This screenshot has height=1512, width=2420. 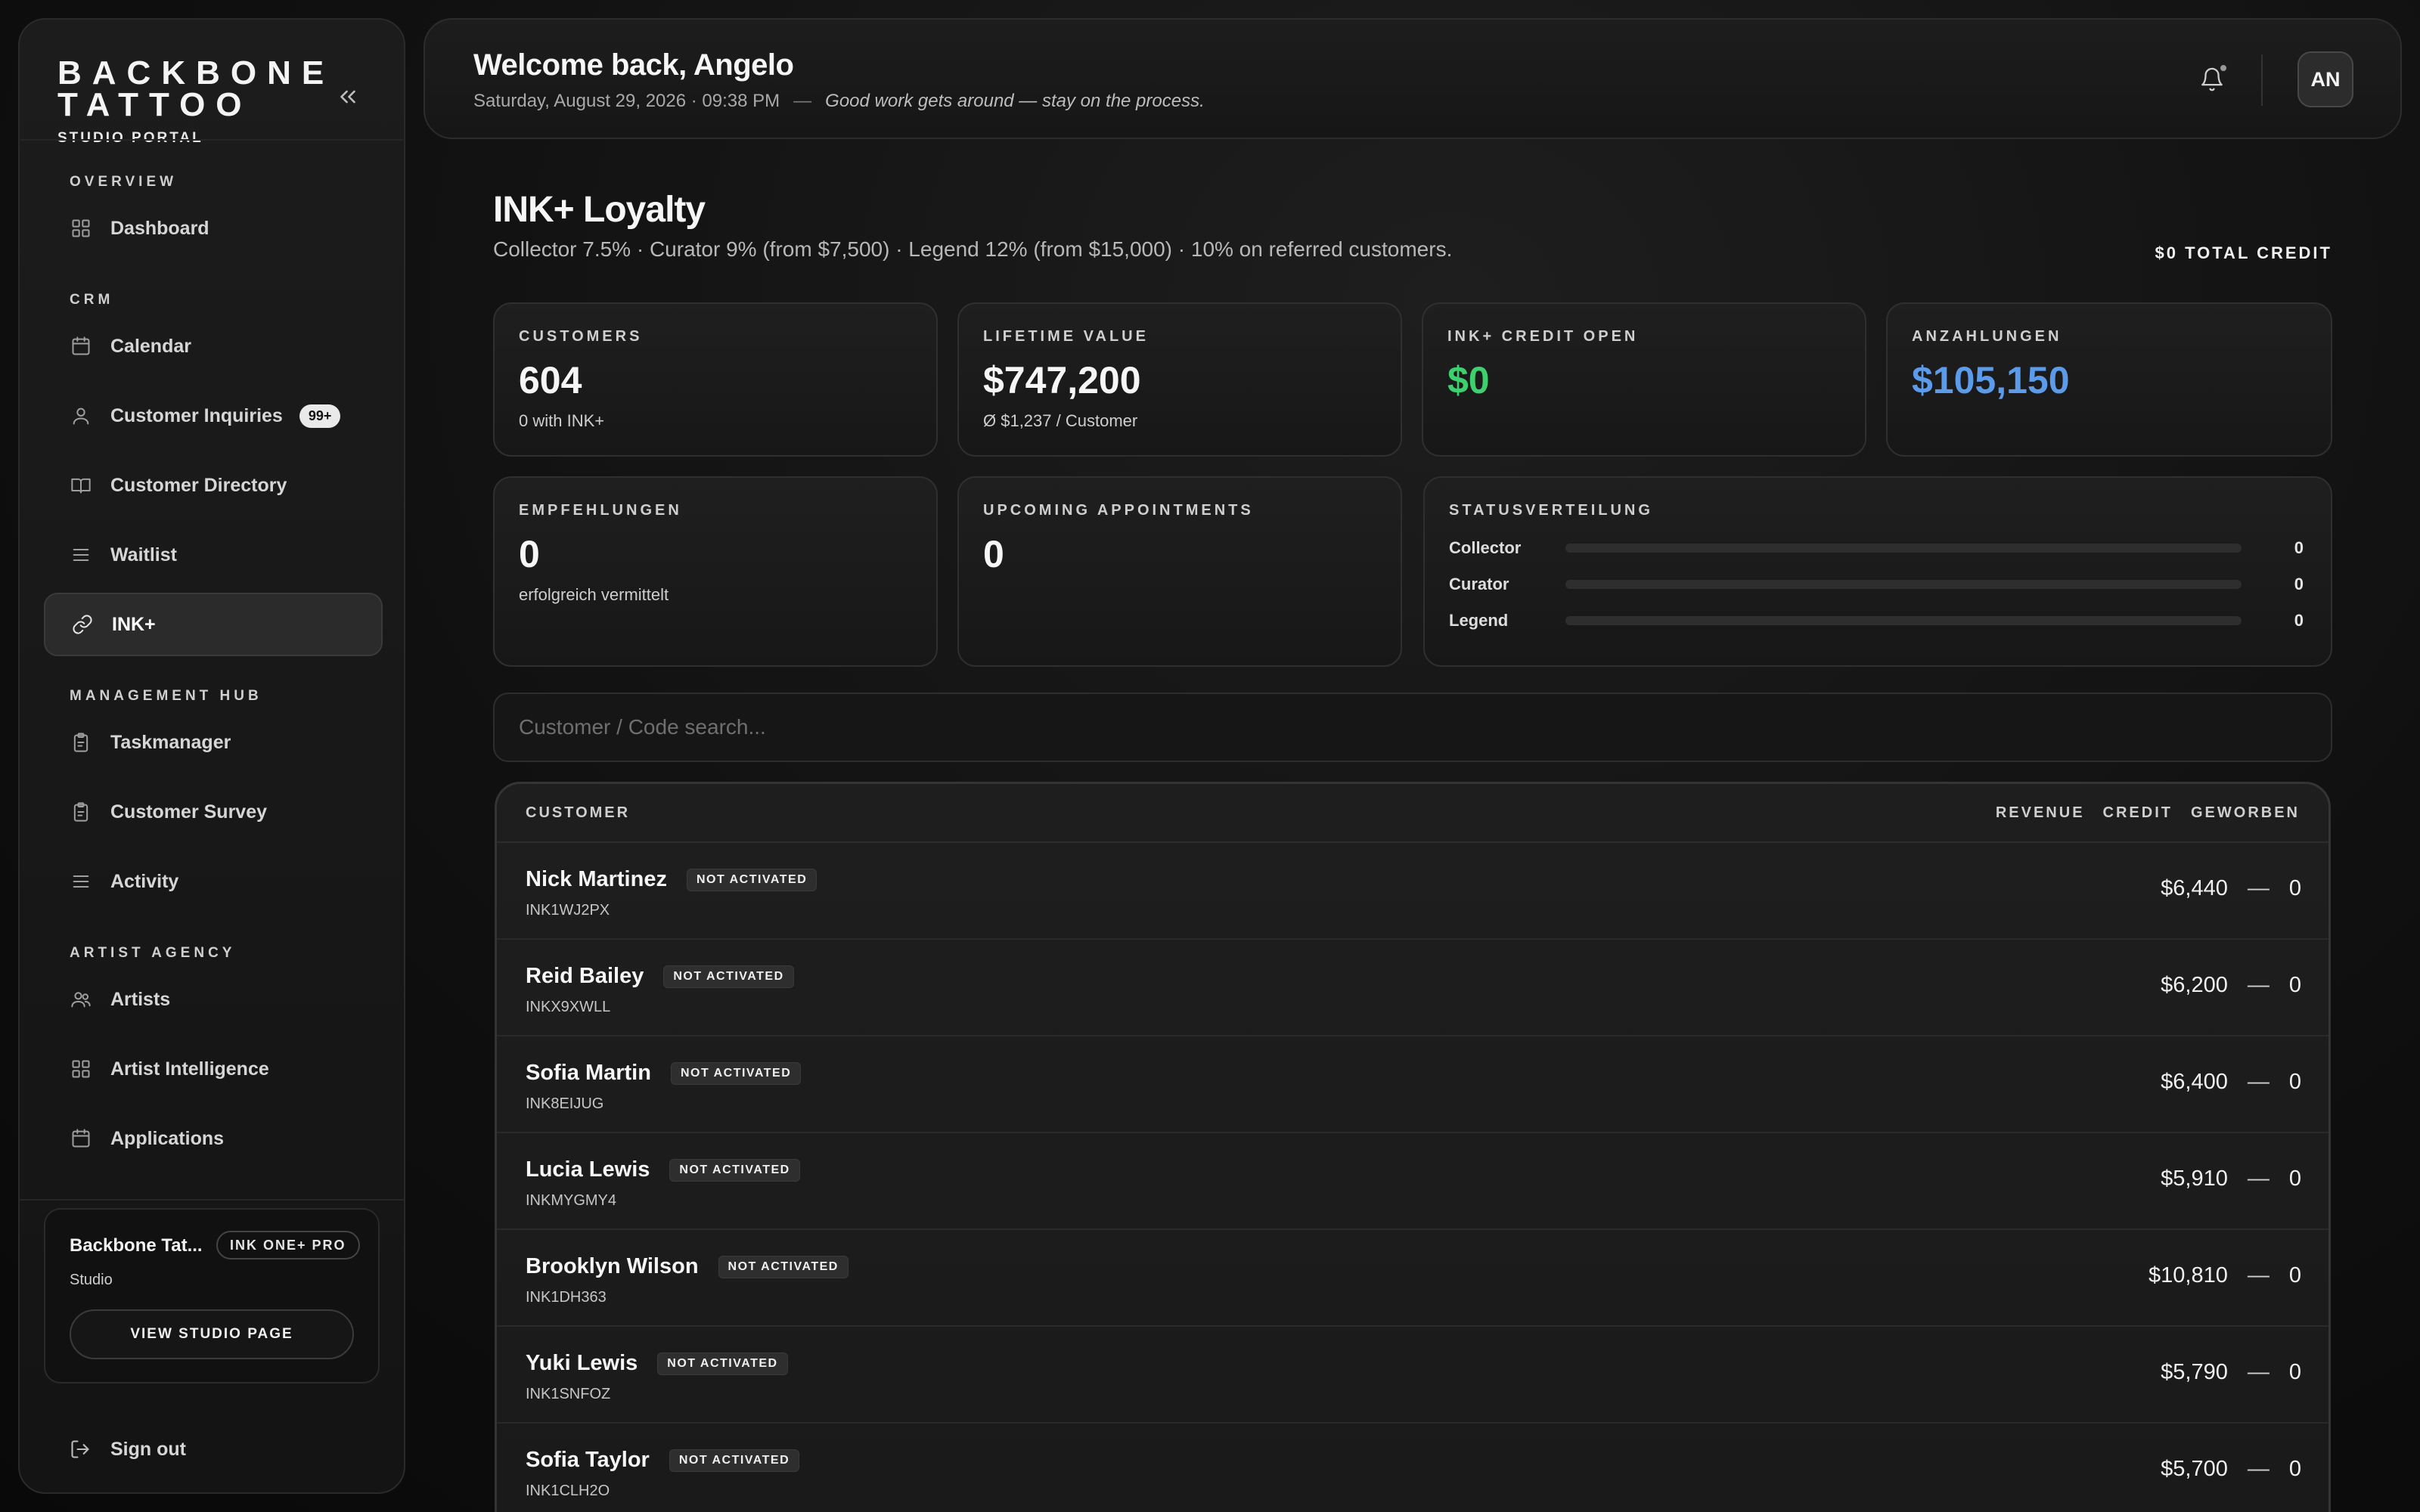 I want to click on sidebar-item-calendar: Calendar, so click(x=214, y=346).